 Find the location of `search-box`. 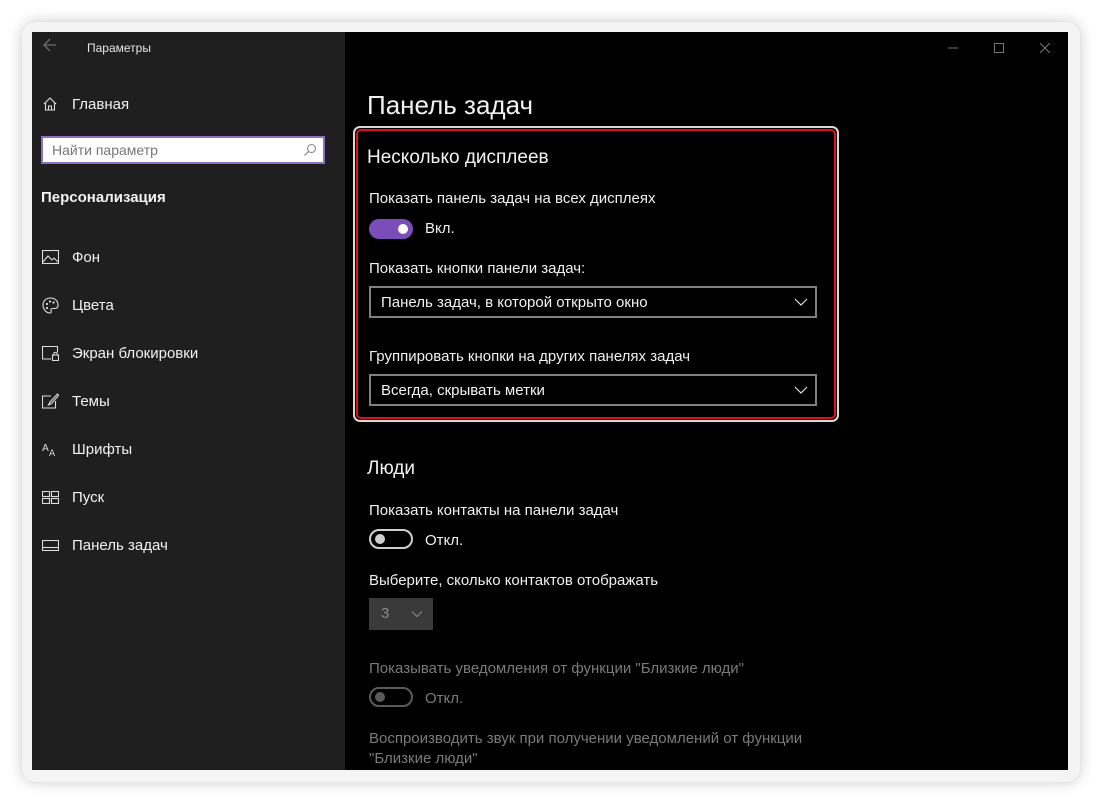

search-box is located at coordinates (183, 150).